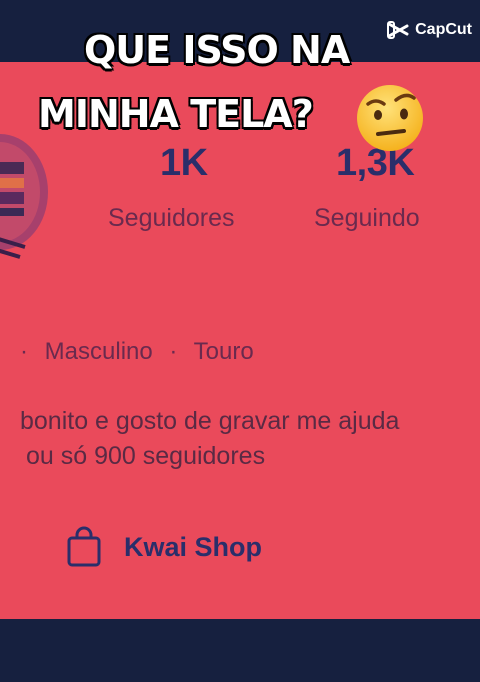  I want to click on kwai-shop-label: Kwai Shop, so click(193, 546).